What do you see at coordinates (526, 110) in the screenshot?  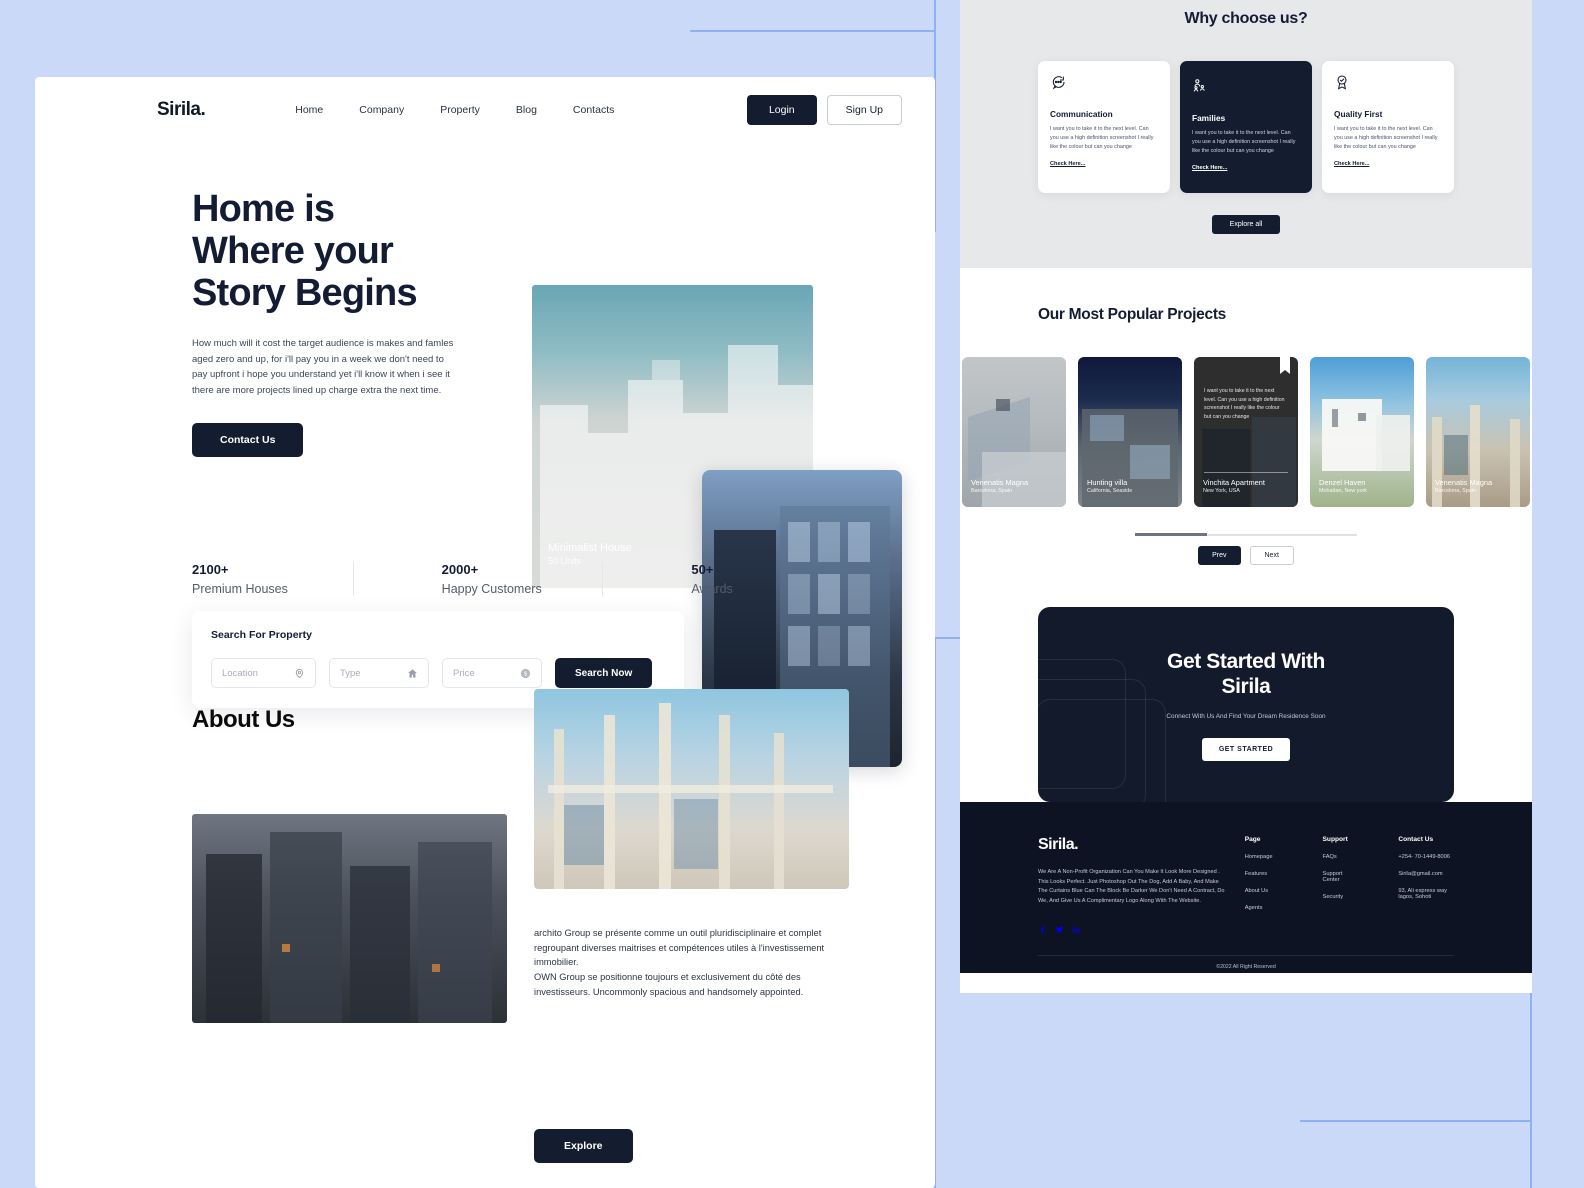 I see `nav-item-blog: Blog` at bounding box center [526, 110].